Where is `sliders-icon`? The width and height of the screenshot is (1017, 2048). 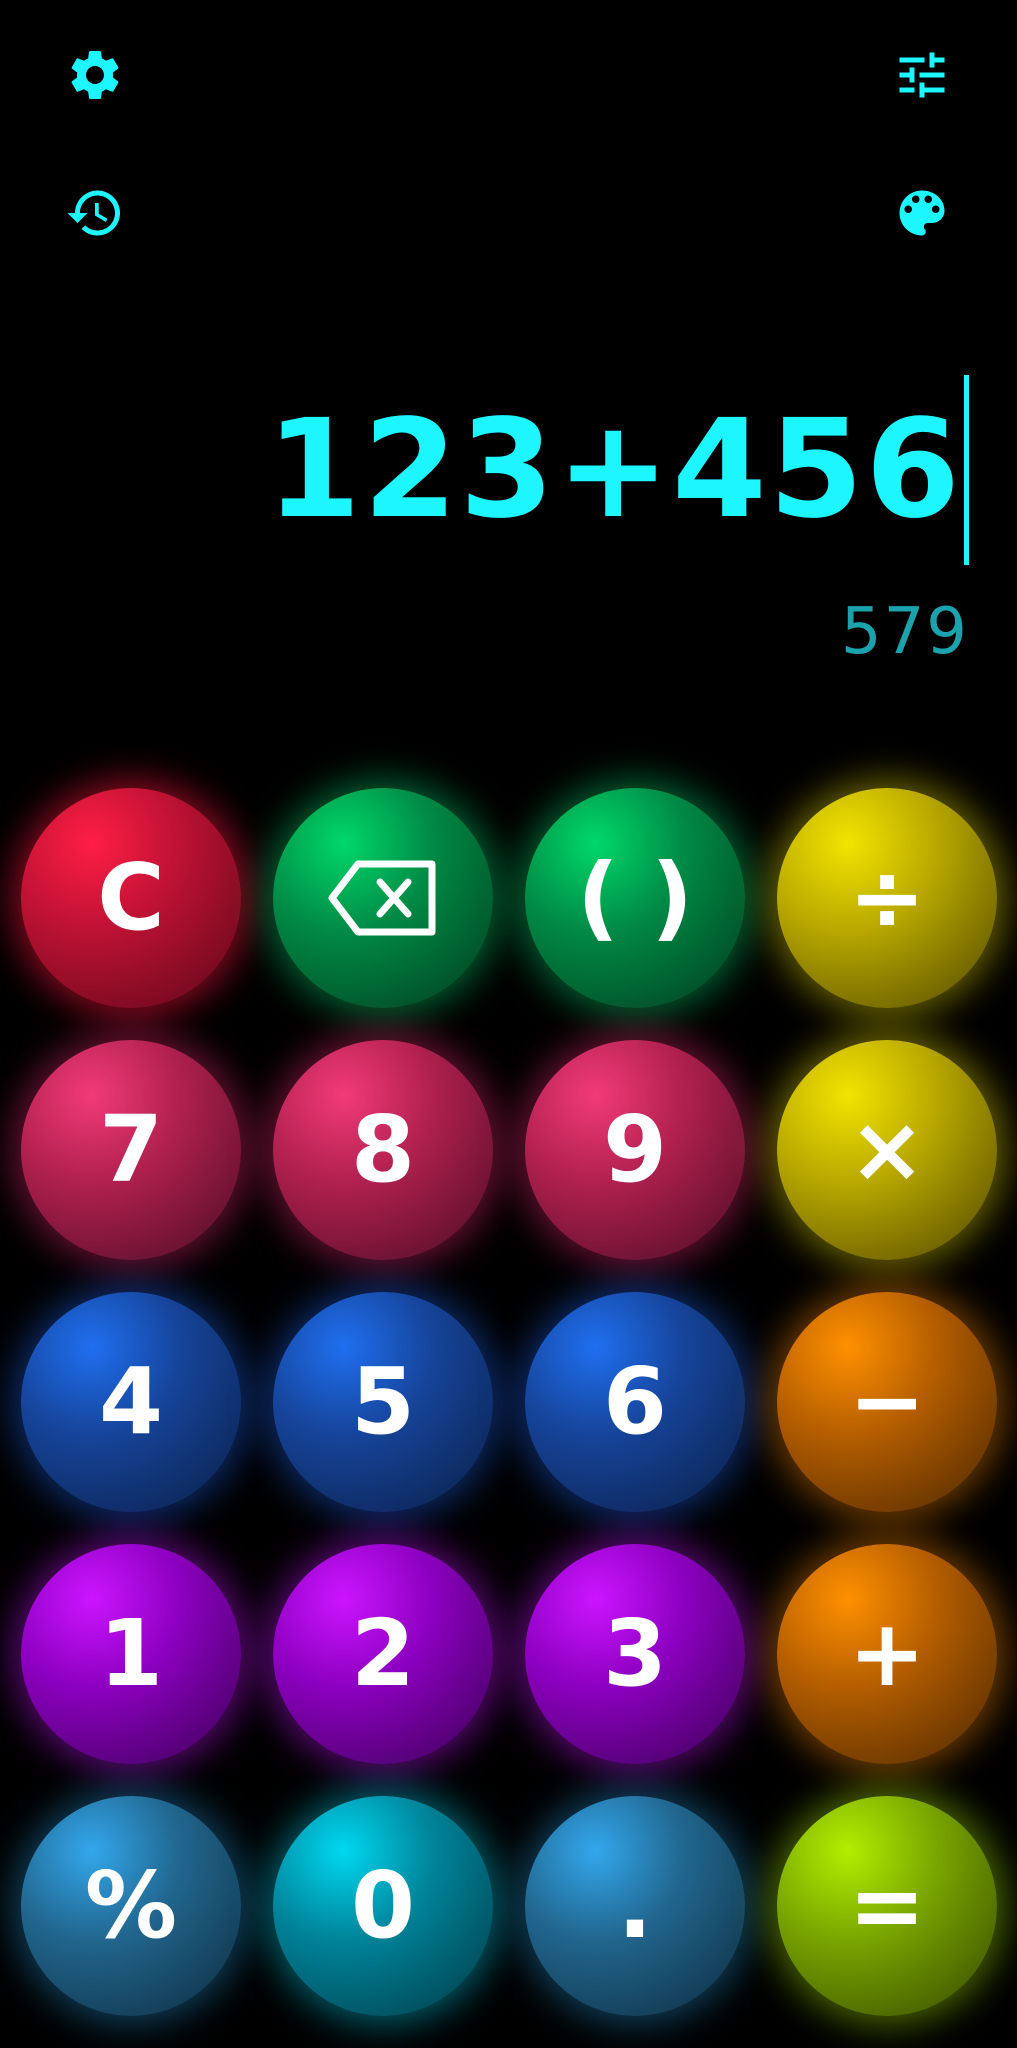
sliders-icon is located at coordinates (922, 75).